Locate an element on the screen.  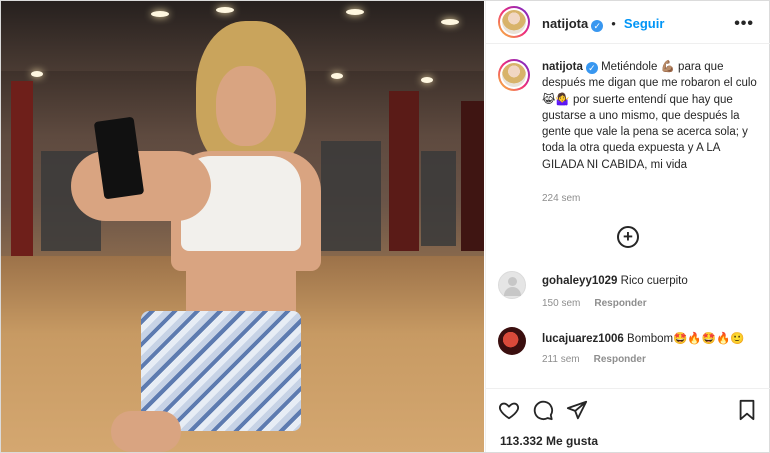
header-meta: natijota ✓ • Seguir is located at coordinates (603, 24).